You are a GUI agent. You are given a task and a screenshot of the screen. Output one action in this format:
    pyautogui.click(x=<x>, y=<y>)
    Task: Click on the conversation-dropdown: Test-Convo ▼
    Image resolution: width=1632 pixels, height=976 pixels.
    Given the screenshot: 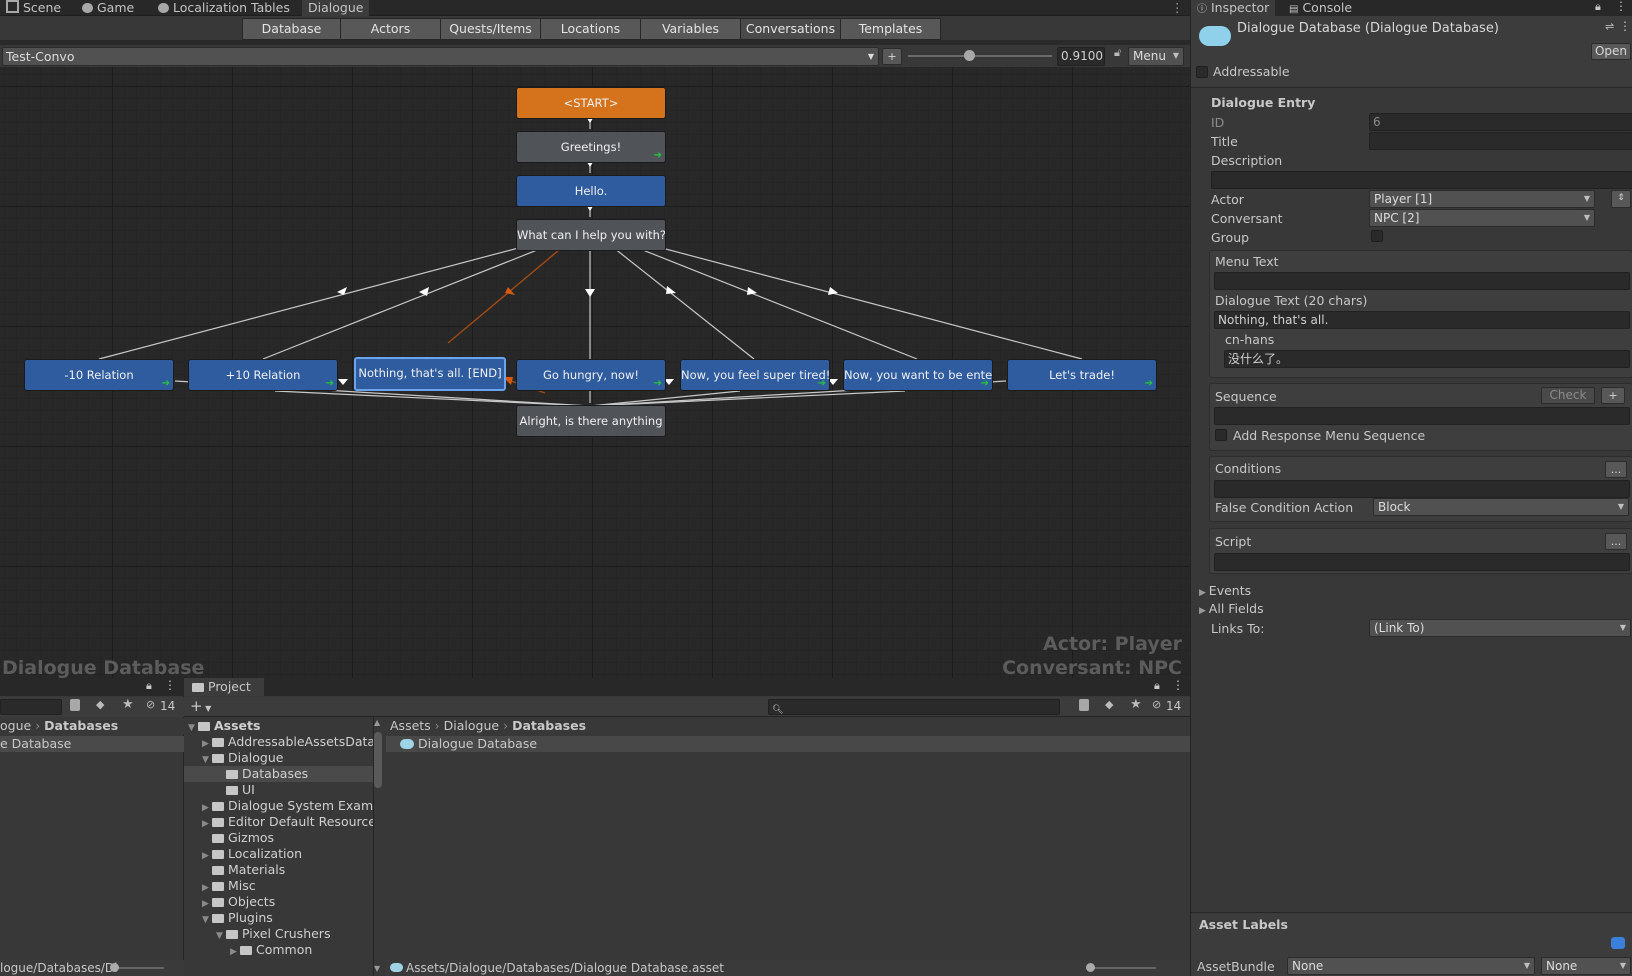 What is the action you would take?
    pyautogui.click(x=440, y=56)
    